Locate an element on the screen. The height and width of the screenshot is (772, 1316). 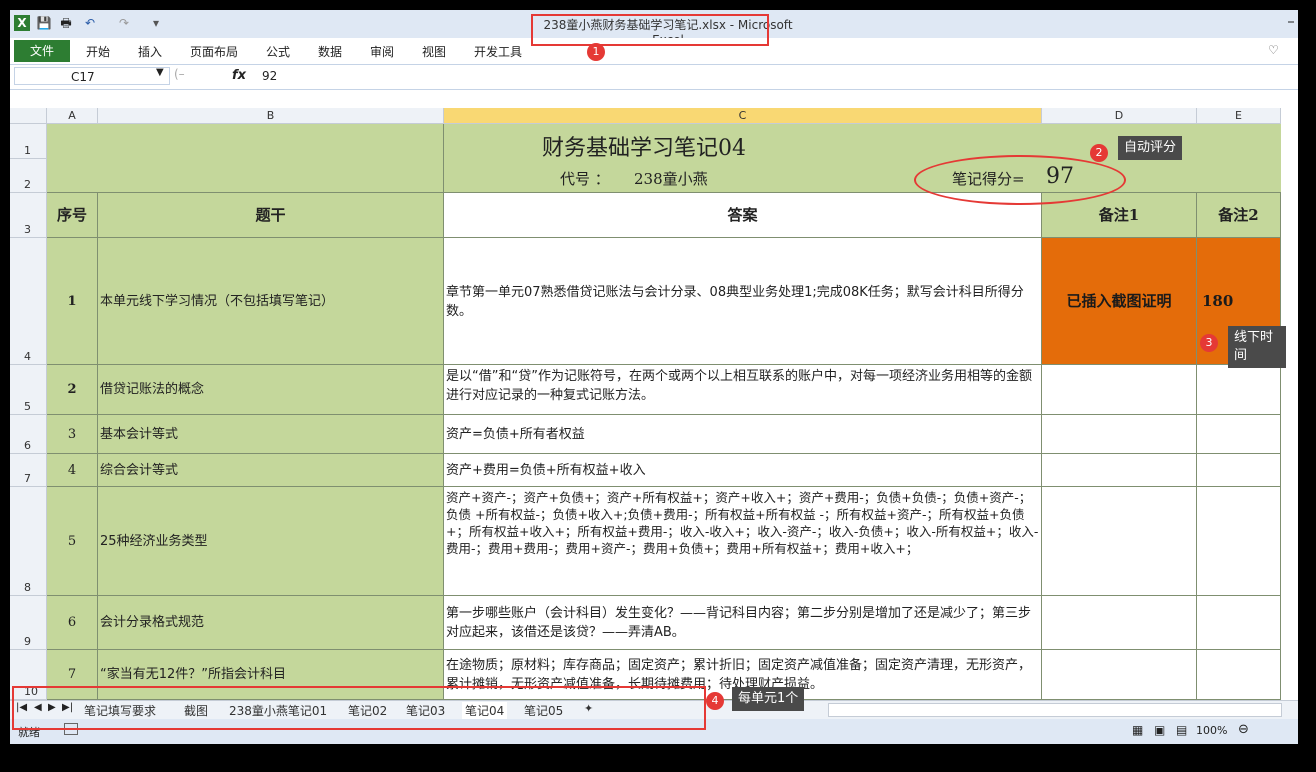
code-value: 238童小燕 is located at coordinates (671, 179).